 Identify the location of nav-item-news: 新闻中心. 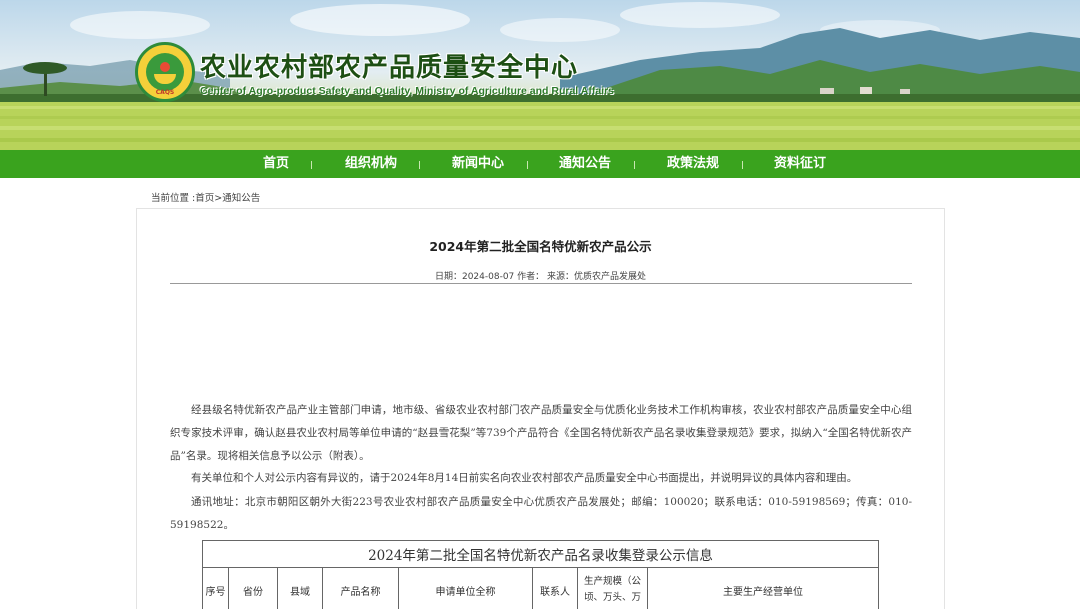
(478, 164).